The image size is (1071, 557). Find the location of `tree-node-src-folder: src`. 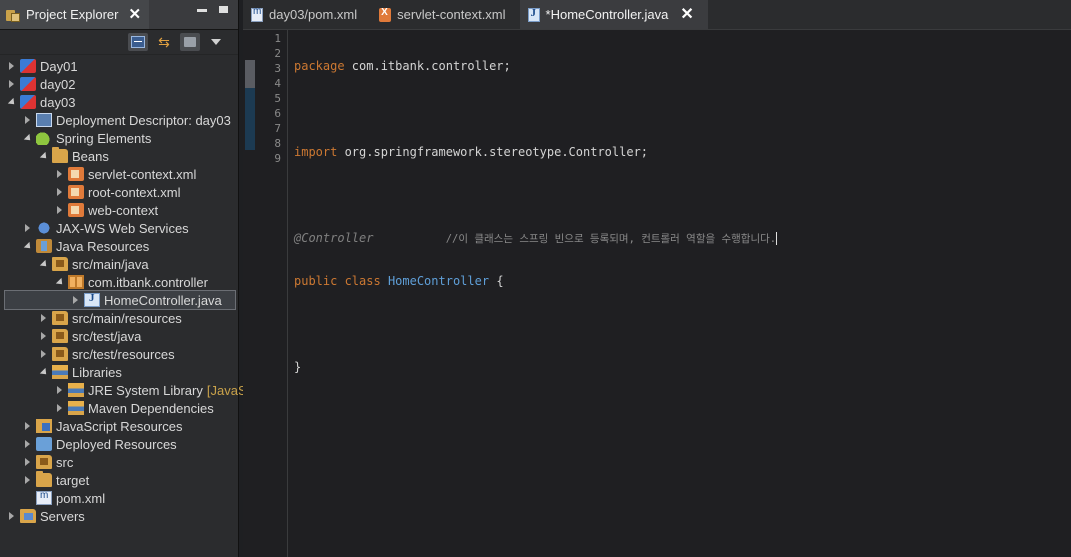

tree-node-src-folder: src is located at coordinates (119, 462).